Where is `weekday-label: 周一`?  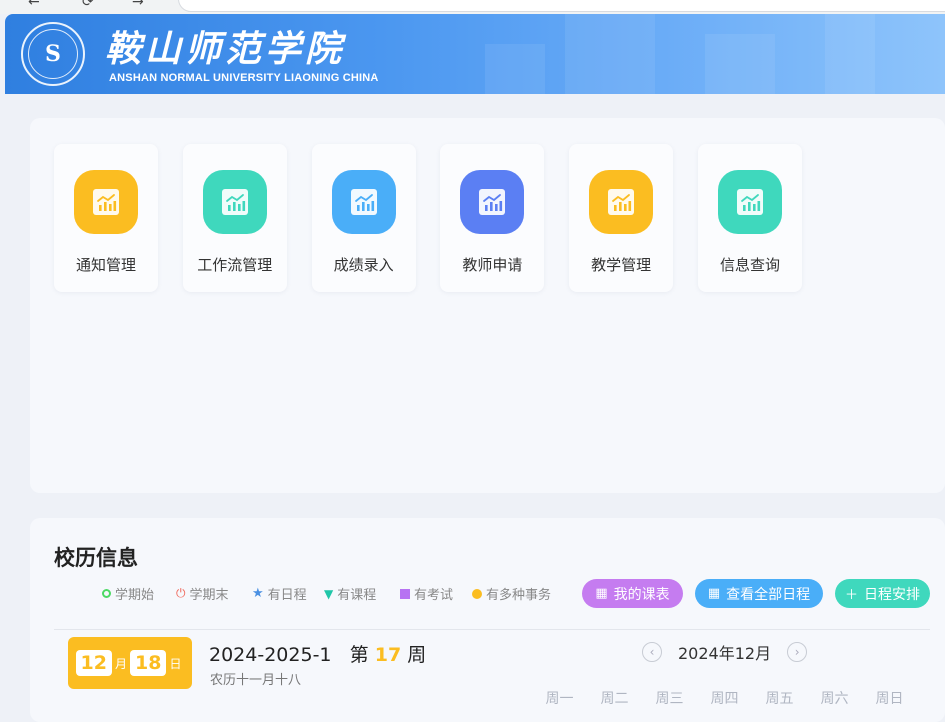 weekday-label: 周一 is located at coordinates (559, 699).